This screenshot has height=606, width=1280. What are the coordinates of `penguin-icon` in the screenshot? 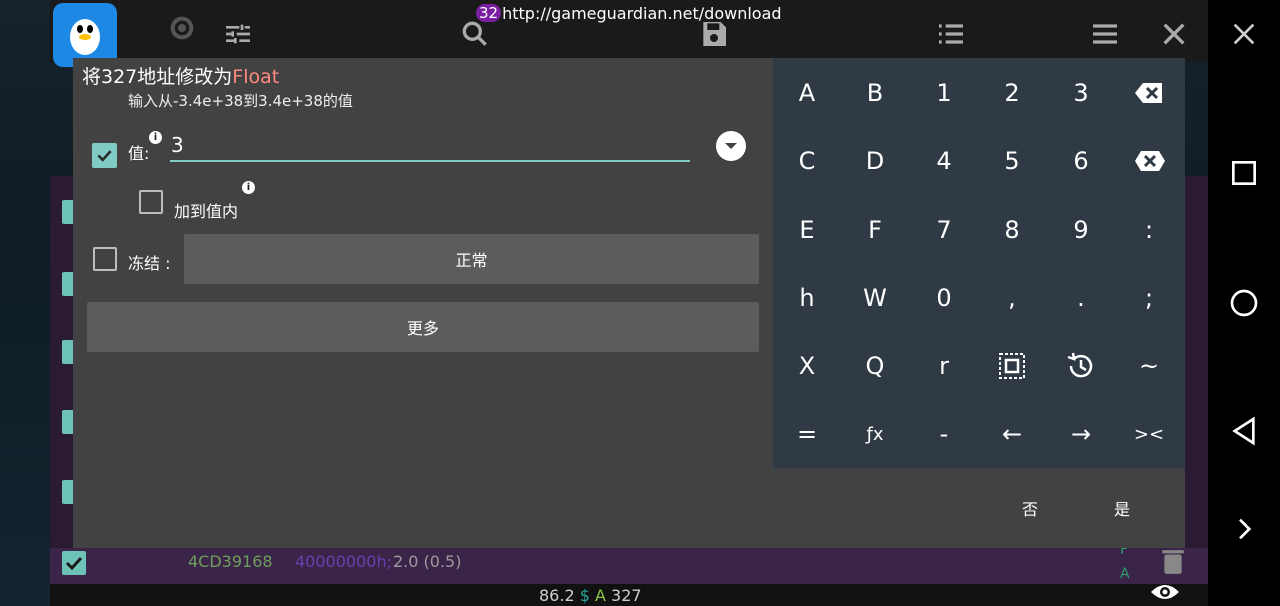 It's located at (85, 37).